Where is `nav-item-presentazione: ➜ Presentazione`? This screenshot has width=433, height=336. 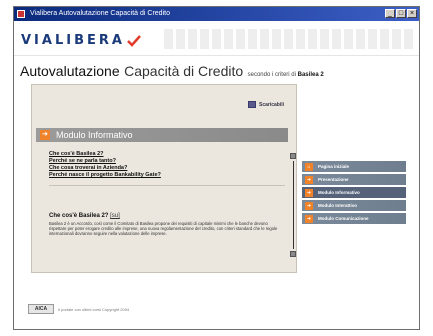
nav-item-presentazione: ➜ Presentazione is located at coordinates (354, 179).